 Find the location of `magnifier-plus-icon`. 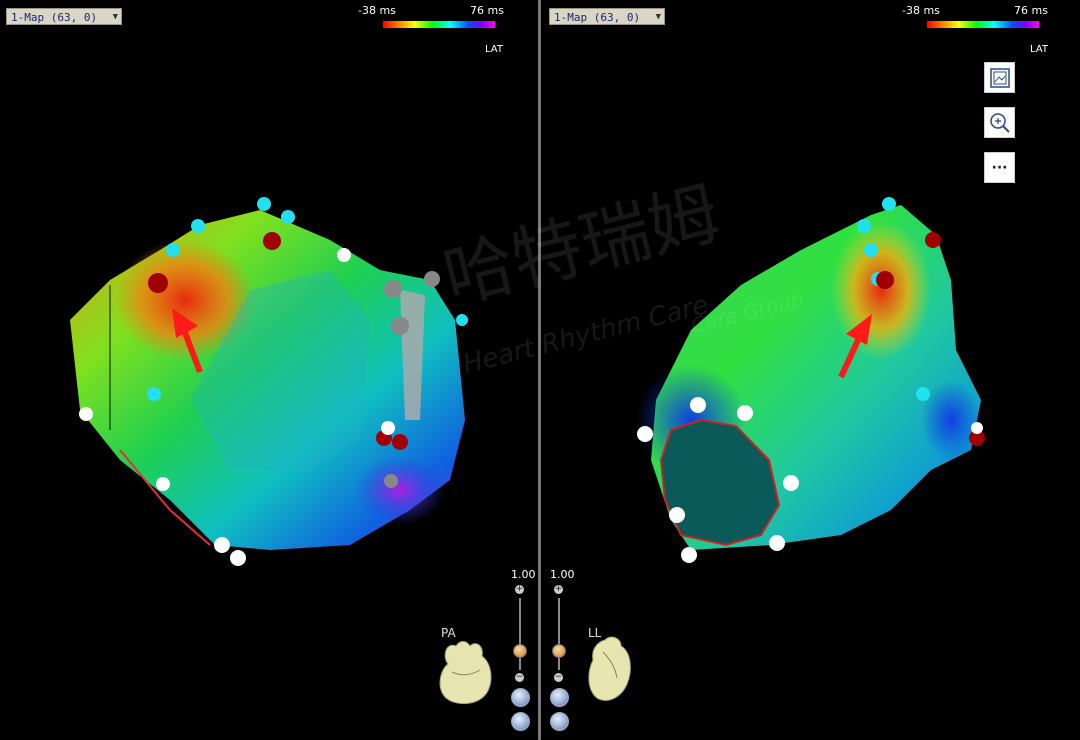

magnifier-plus-icon is located at coordinates (999, 122).